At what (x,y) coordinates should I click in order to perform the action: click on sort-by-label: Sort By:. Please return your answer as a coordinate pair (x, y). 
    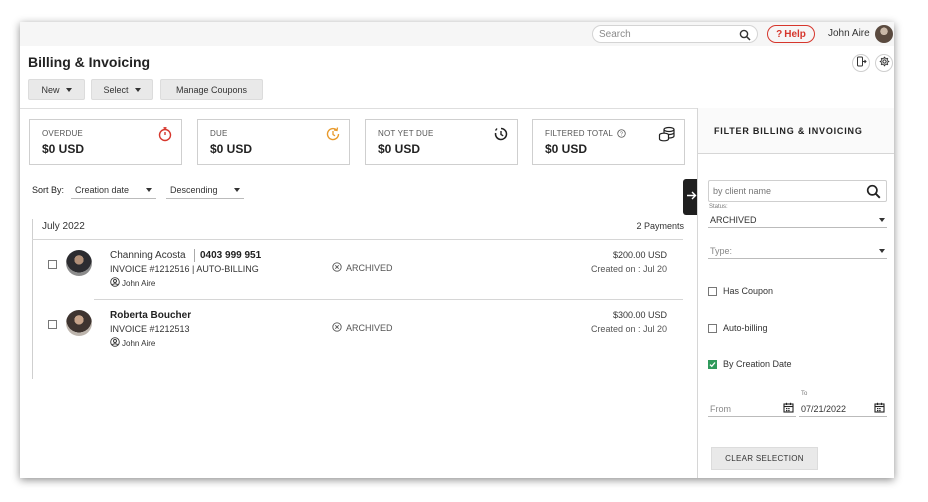
    Looking at the image, I should click on (48, 190).